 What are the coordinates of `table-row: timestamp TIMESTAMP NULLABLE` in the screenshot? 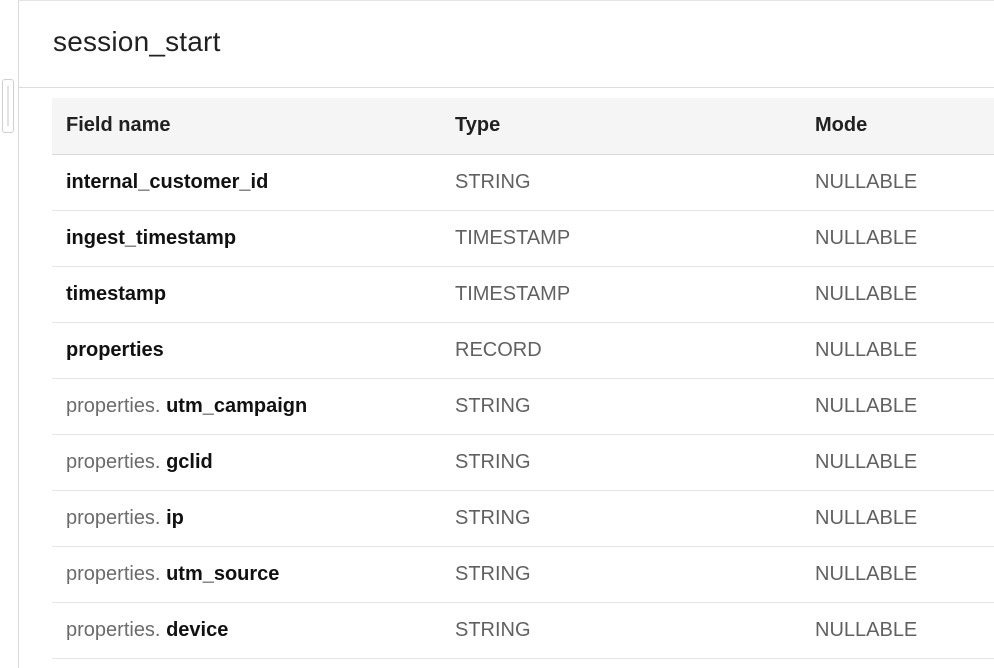 It's located at (523, 294).